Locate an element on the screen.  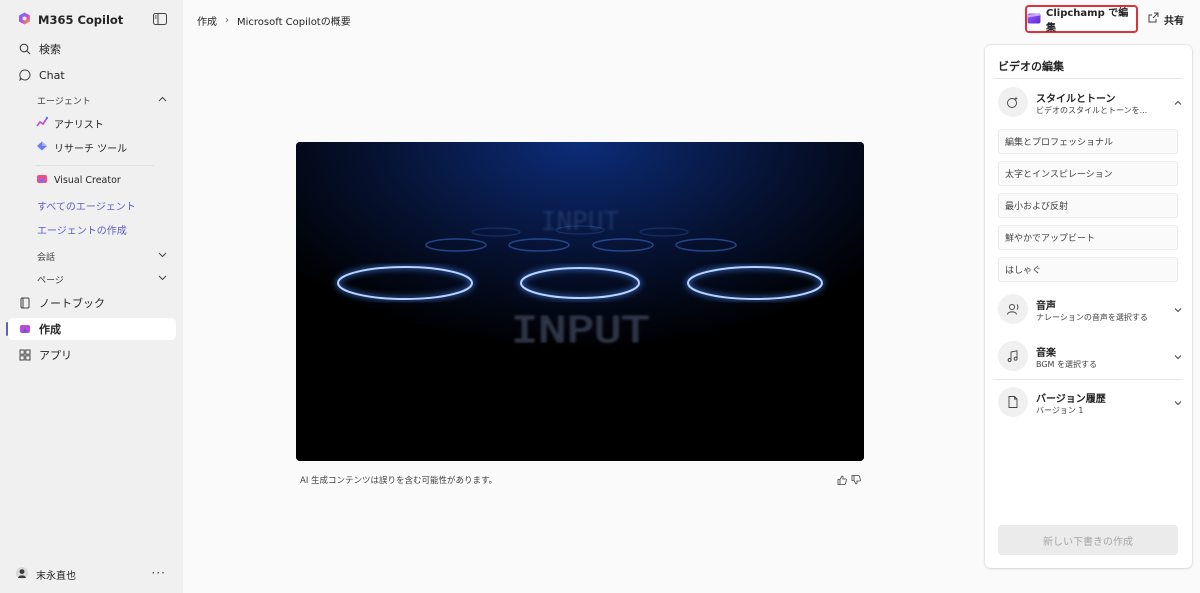
create-icon is located at coordinates (25, 329).